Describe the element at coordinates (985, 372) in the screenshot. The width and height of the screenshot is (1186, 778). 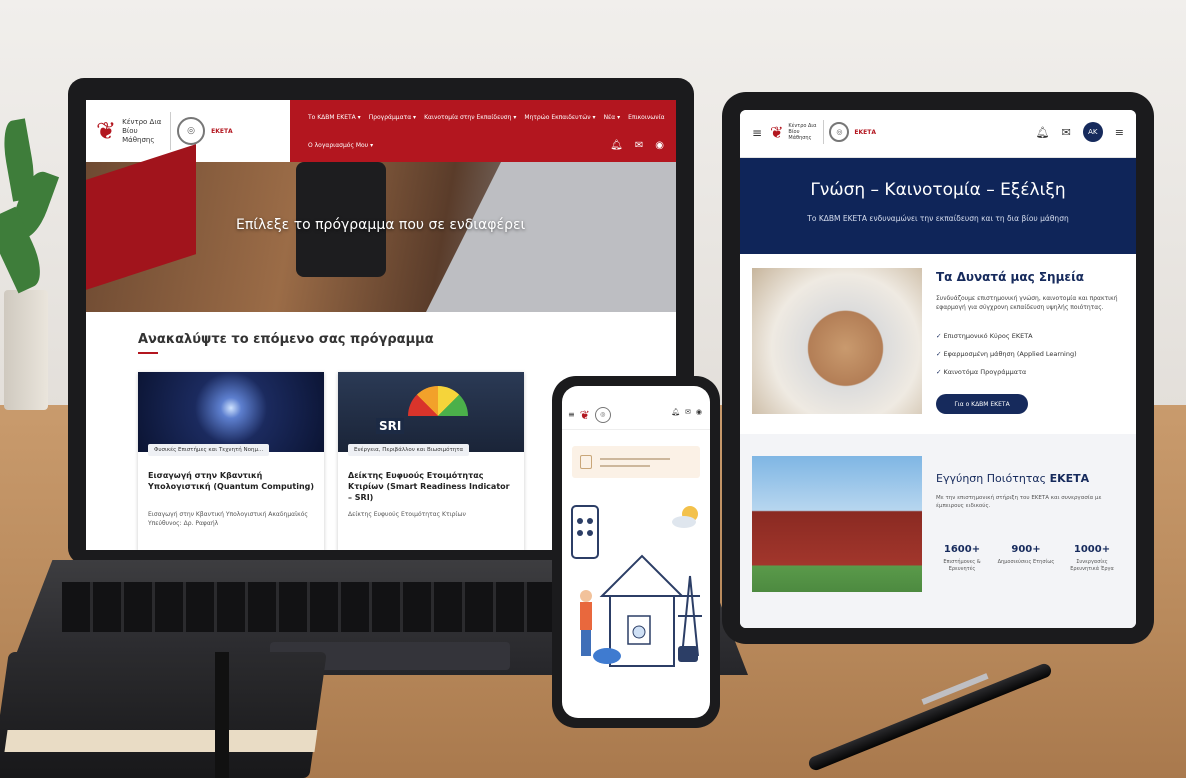
I see `strength-item-label: Καινοτόμα Προγράμματα` at that location.